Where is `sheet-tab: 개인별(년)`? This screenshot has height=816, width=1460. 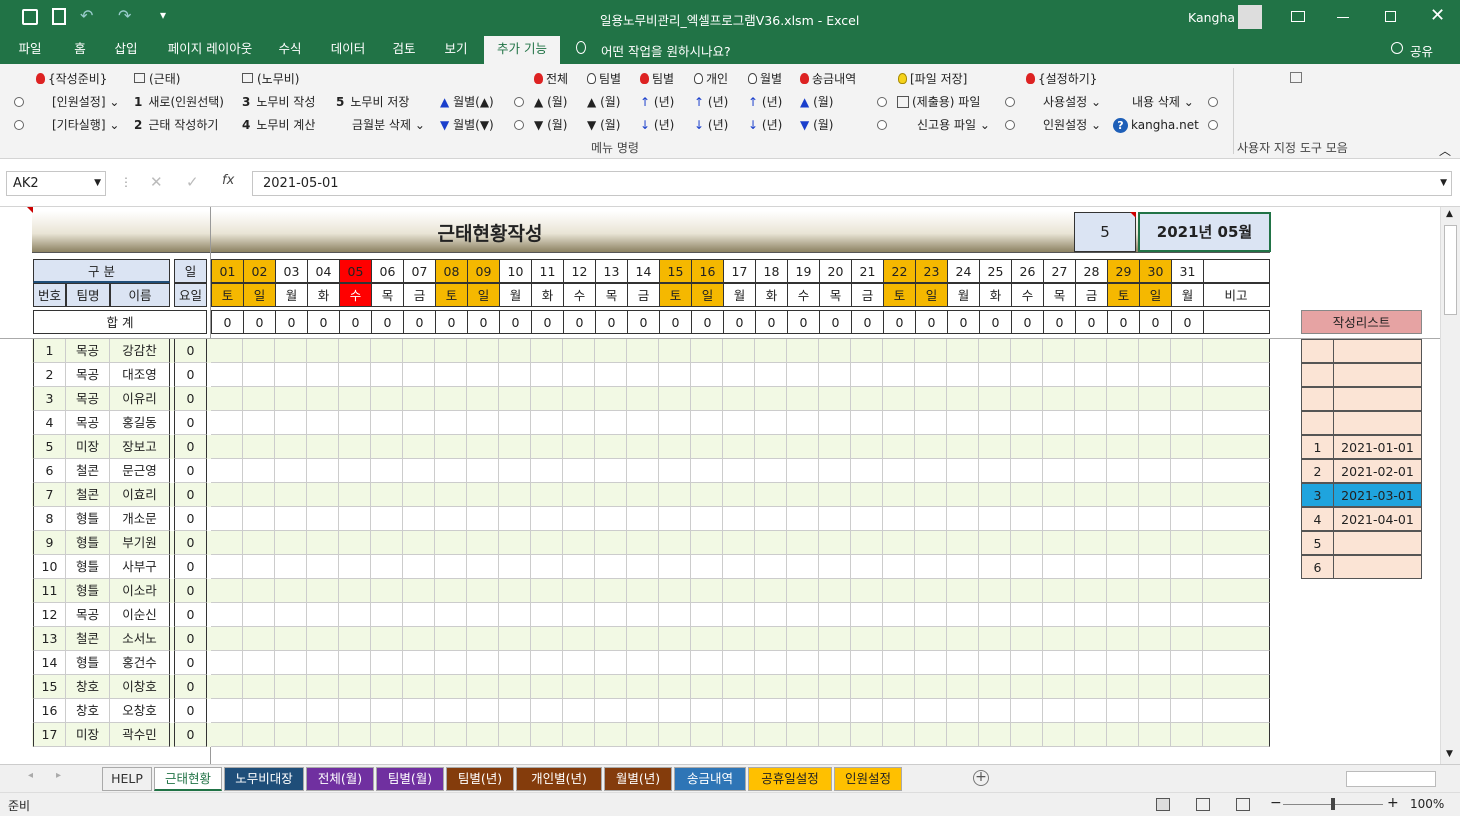 sheet-tab: 개인별(년) is located at coordinates (559, 779).